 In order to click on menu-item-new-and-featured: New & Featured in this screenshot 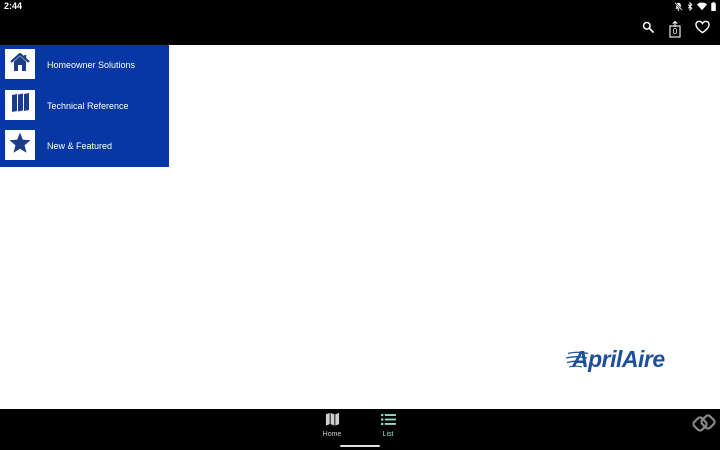, I will do `click(84, 146)`.